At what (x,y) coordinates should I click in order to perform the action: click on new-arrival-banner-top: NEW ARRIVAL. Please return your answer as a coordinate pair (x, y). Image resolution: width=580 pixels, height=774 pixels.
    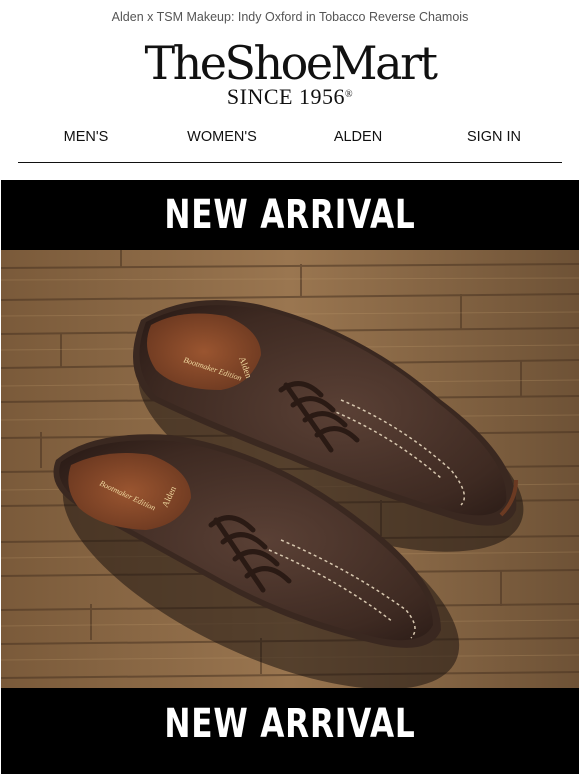
    Looking at the image, I should click on (290, 215).